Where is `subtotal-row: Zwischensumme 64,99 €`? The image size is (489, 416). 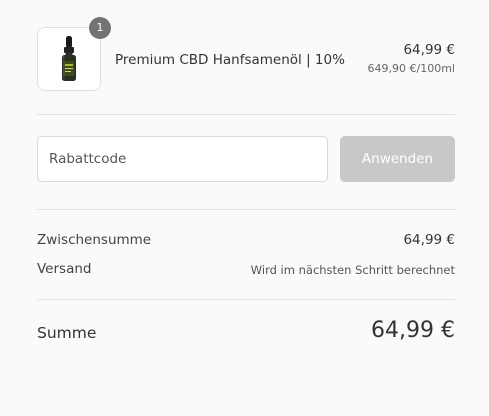
subtotal-row: Zwischensumme 64,99 € is located at coordinates (246, 242).